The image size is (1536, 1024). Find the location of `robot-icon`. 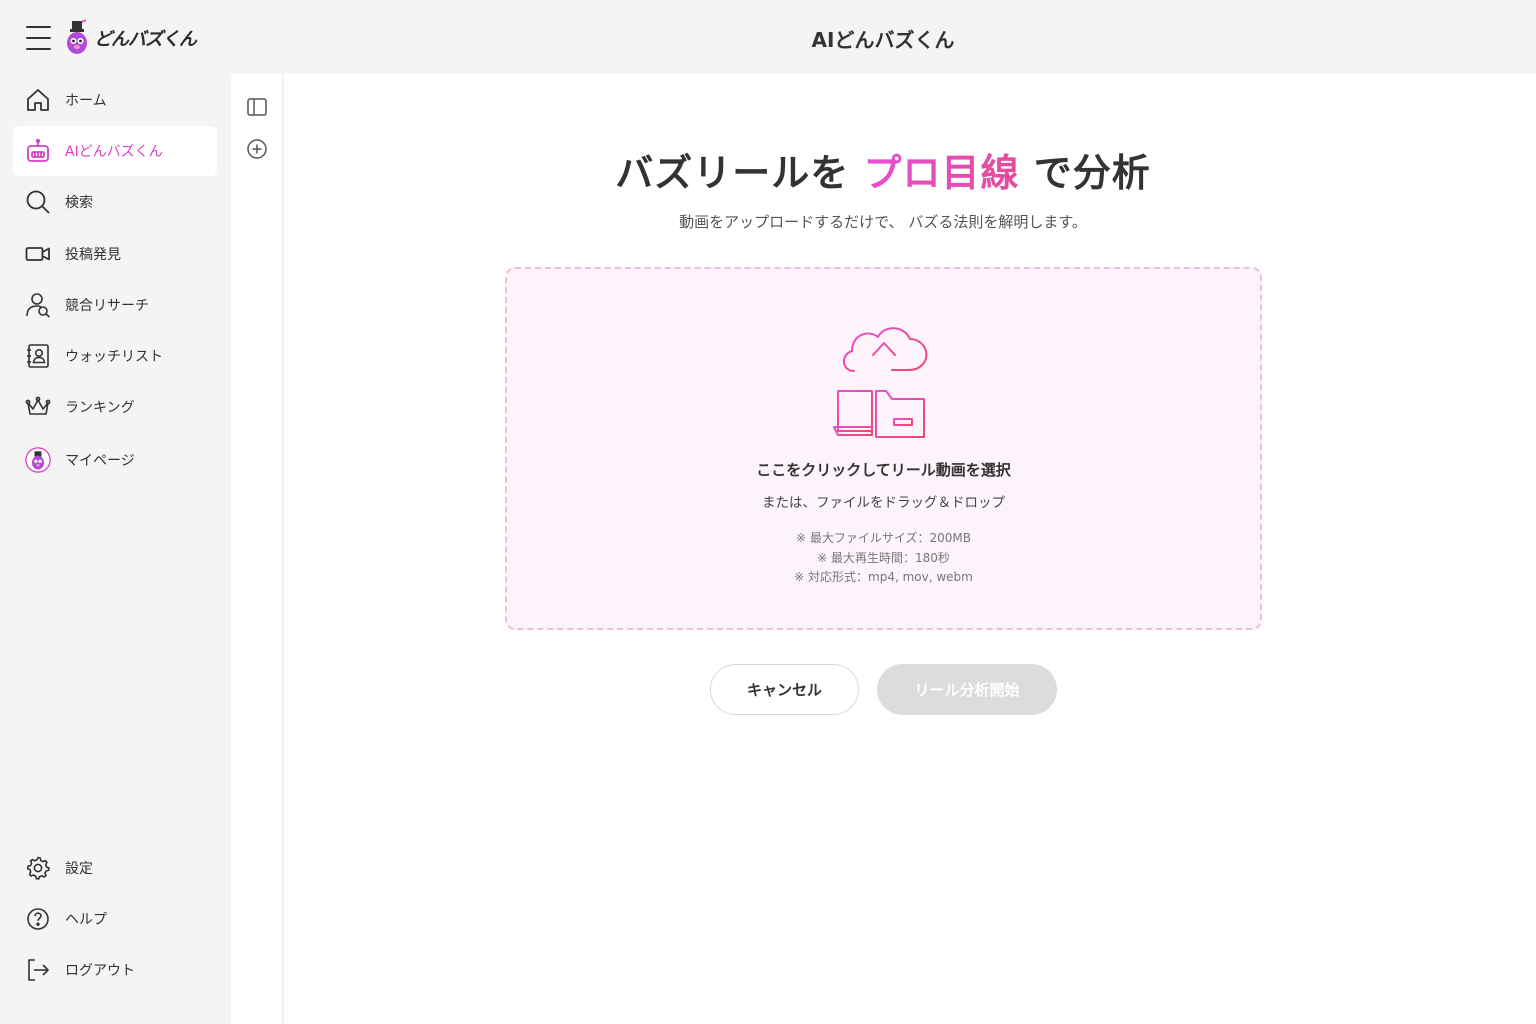

robot-icon is located at coordinates (38, 151).